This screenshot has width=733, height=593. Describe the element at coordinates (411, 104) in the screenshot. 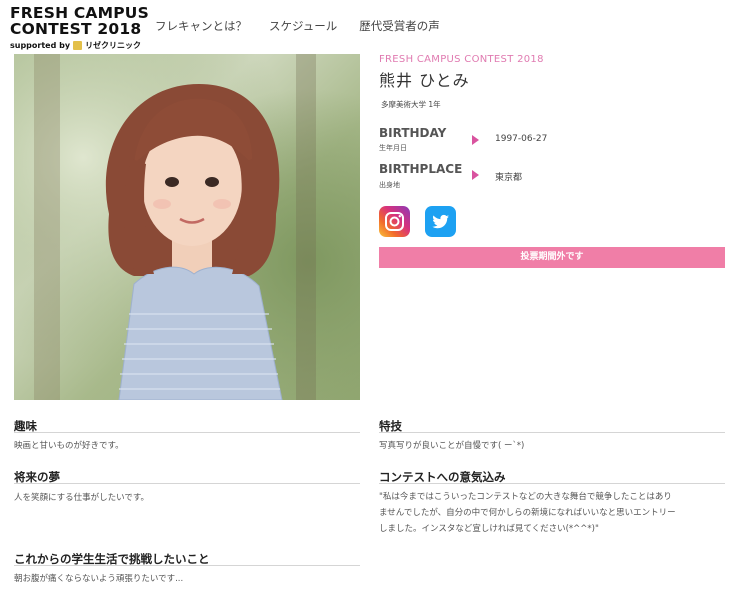

I see `contestant-school: 多摩美術大学 1年` at that location.